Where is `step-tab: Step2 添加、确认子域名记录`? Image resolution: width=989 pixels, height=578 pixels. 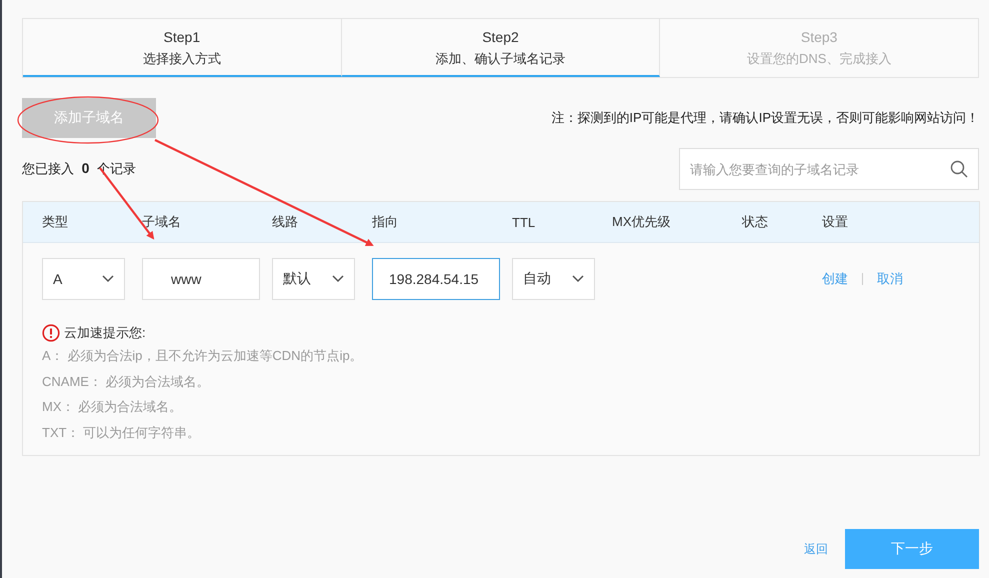
step-tab: Step2 添加、确认子域名记录 is located at coordinates (501, 48).